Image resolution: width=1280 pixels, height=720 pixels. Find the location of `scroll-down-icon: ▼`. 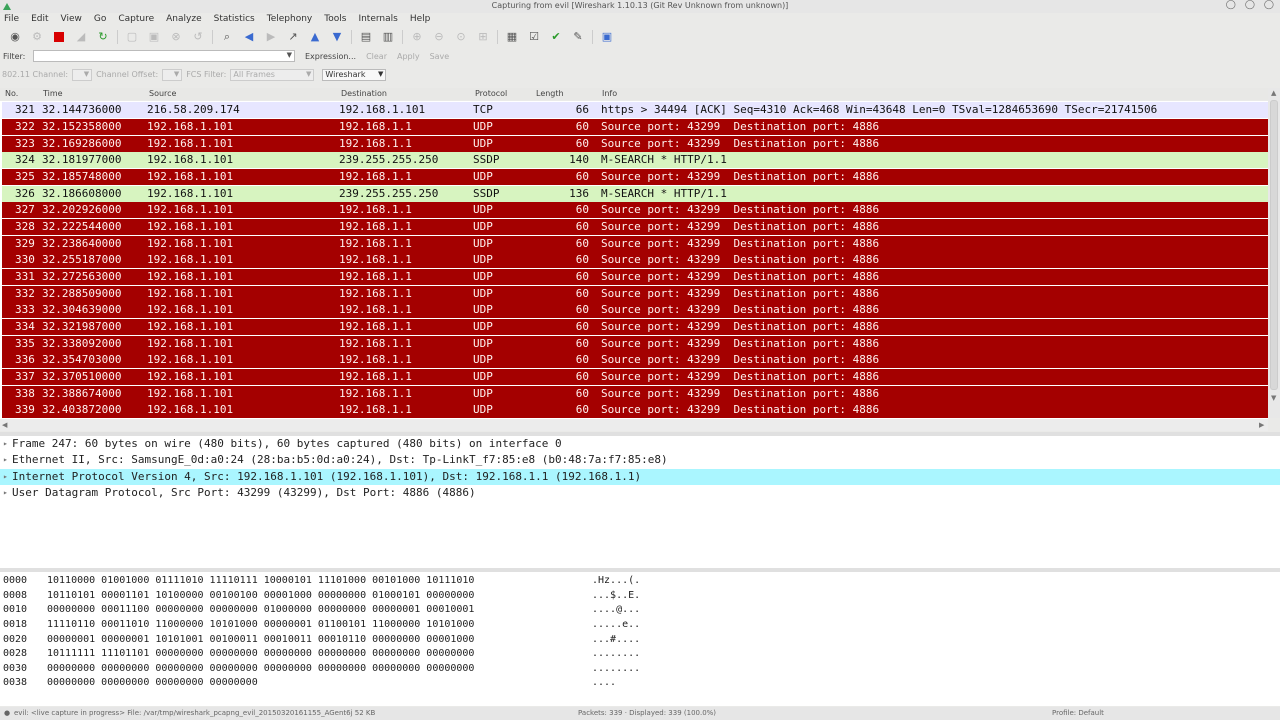

scroll-down-icon: ▼ is located at coordinates (1273, 398).